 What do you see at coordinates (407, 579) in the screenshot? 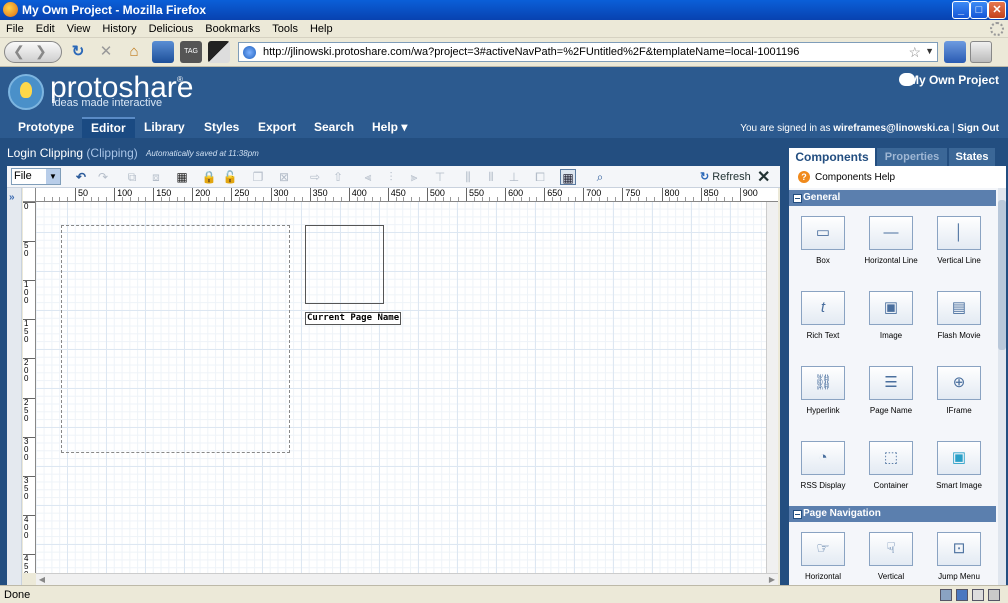
I see `canvas-horizontal-scrollbar: ◀ ▶` at bounding box center [407, 579].